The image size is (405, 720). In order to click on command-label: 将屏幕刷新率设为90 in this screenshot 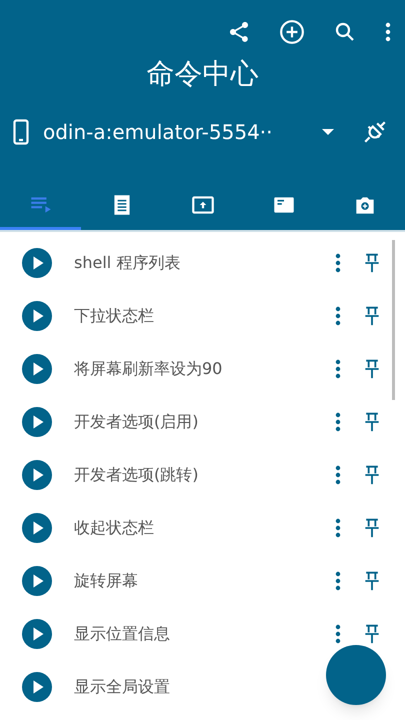, I will do `click(148, 368)`.